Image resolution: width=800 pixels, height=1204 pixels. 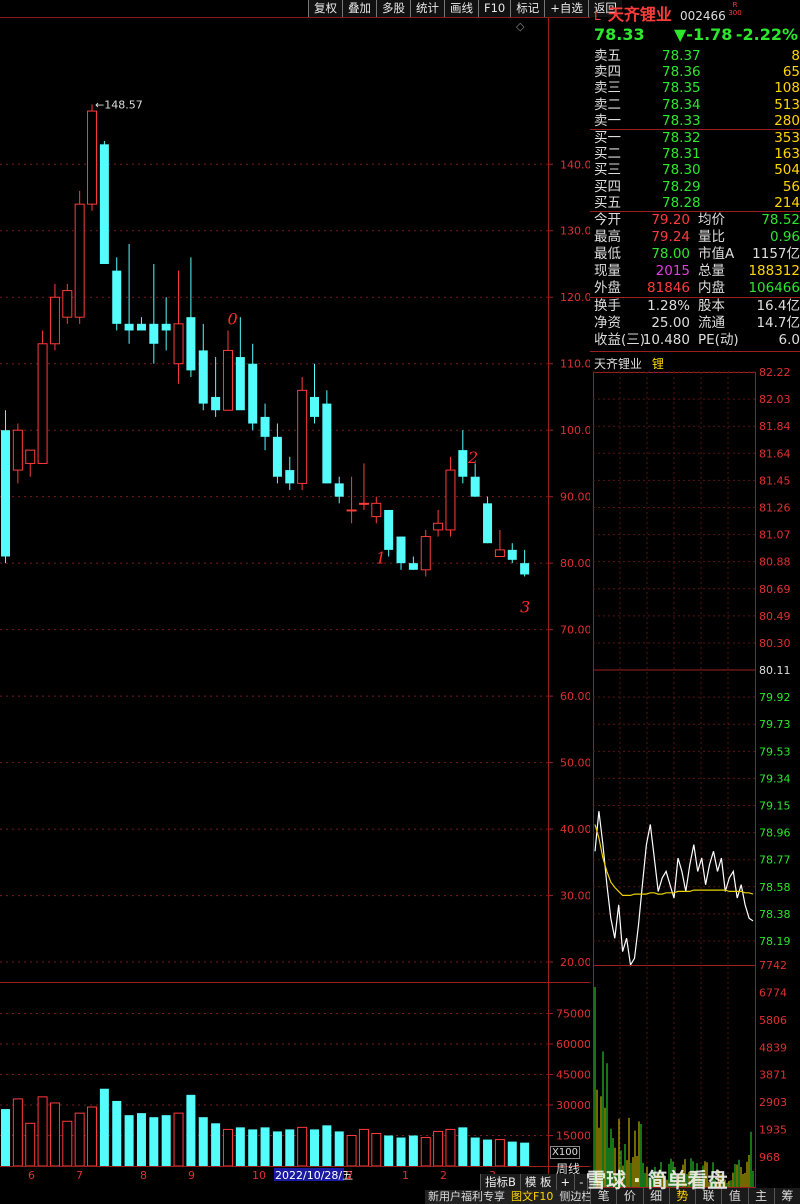 I want to click on annotation-mark: 3, so click(x=525, y=606).